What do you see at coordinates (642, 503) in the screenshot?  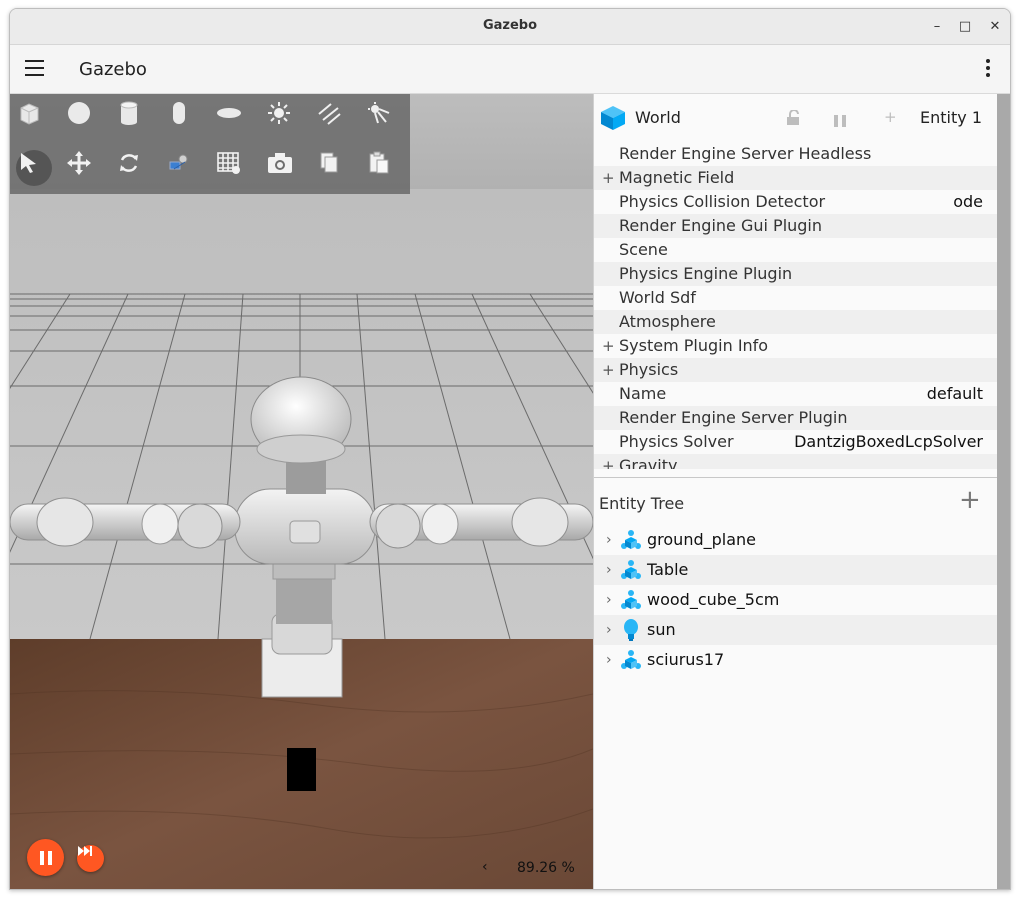 I see `entity-tree-title: Entity Tree` at bounding box center [642, 503].